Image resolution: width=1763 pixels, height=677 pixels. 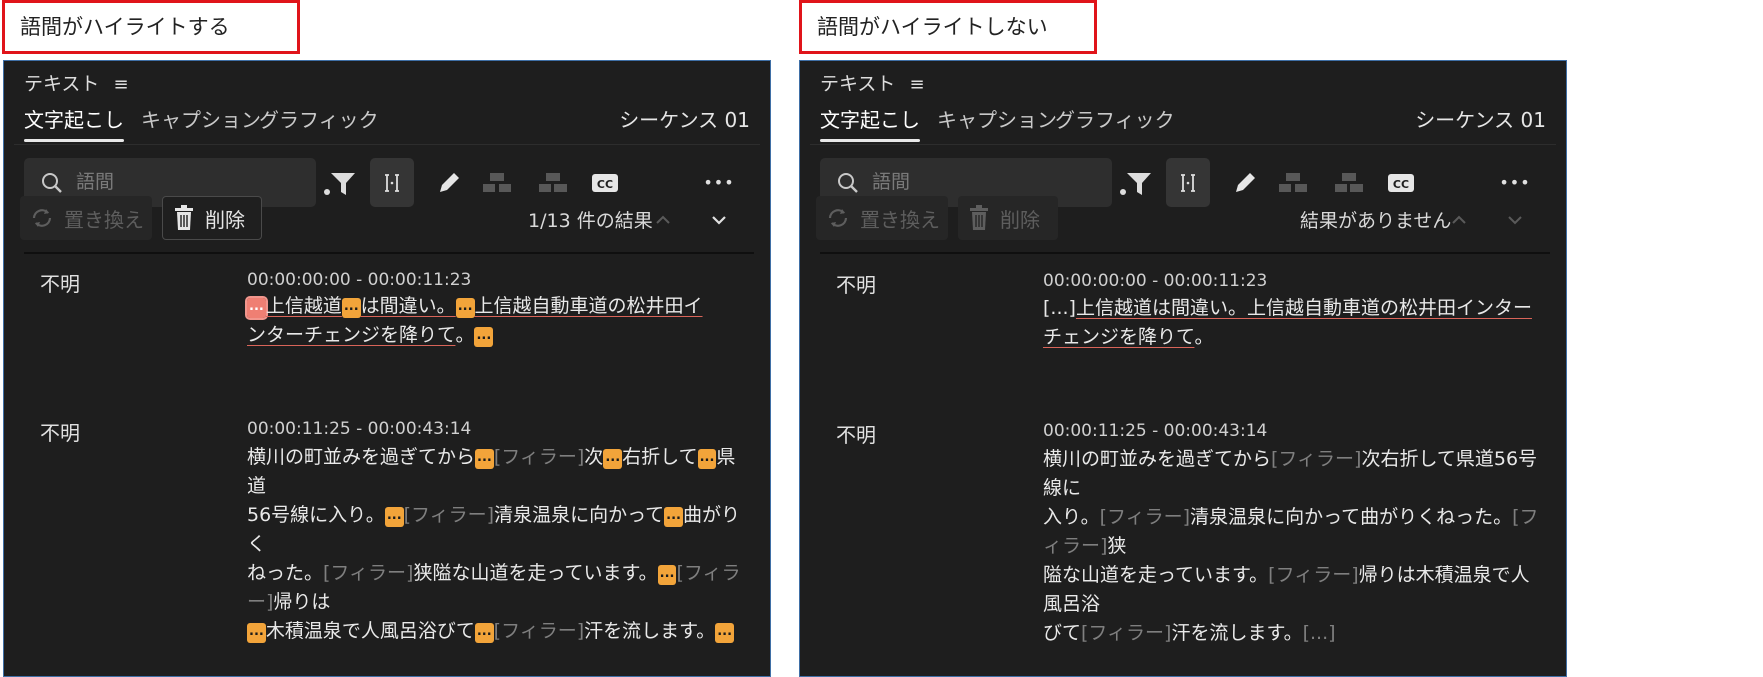 What do you see at coordinates (316, 515) in the screenshot?
I see `transcript-word: 56号線に入り。` at bounding box center [316, 515].